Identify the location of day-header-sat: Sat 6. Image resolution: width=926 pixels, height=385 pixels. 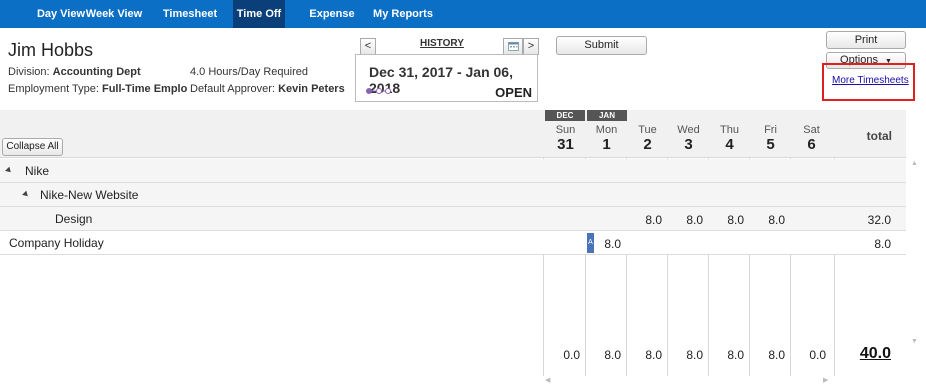
(811, 138).